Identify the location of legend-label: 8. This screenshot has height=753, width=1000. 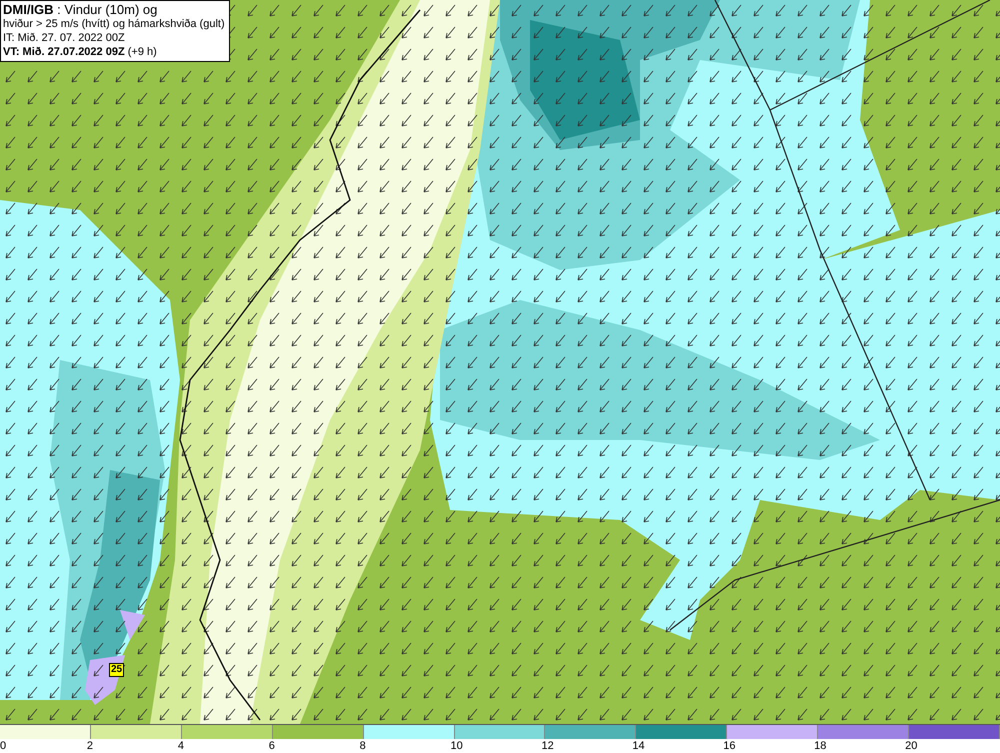
(363, 746).